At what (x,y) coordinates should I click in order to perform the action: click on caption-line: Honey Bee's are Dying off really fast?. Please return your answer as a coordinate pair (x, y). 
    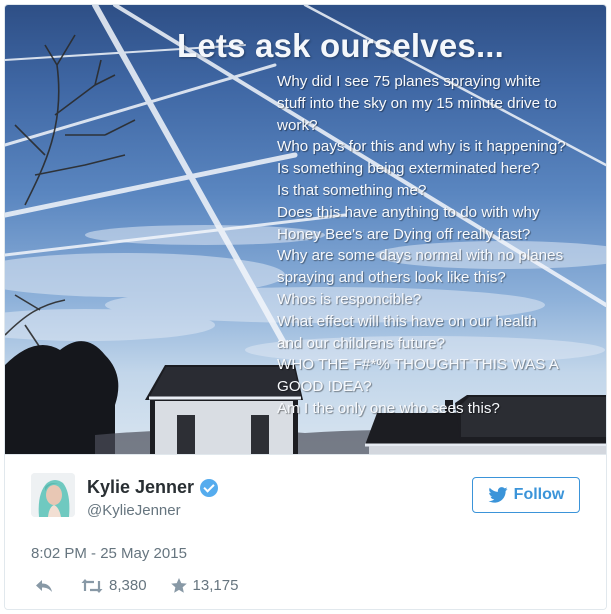
    Looking at the image, I should click on (404, 234).